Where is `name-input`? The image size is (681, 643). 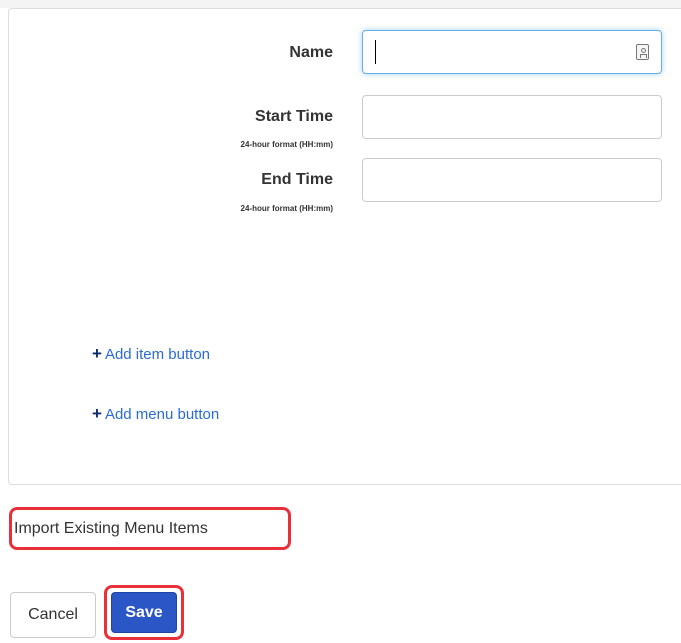 name-input is located at coordinates (512, 52).